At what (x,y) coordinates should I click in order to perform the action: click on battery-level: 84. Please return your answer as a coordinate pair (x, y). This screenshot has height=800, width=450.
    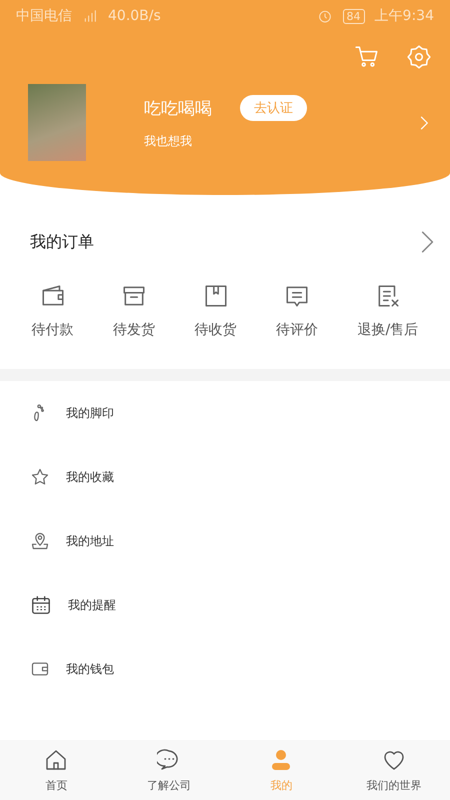
    Looking at the image, I should click on (353, 16).